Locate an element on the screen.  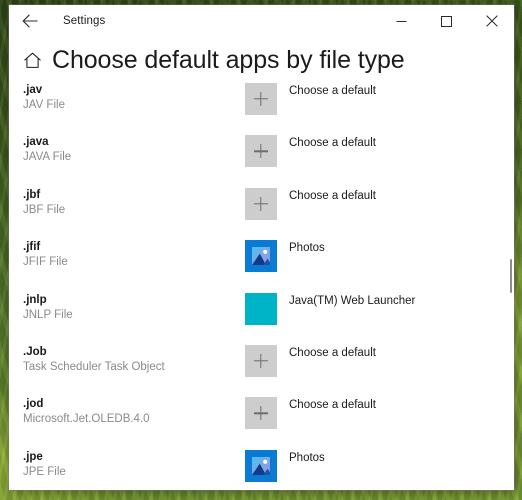
table-row: .jpe JPE File Photos is located at coordinates (261, 469).